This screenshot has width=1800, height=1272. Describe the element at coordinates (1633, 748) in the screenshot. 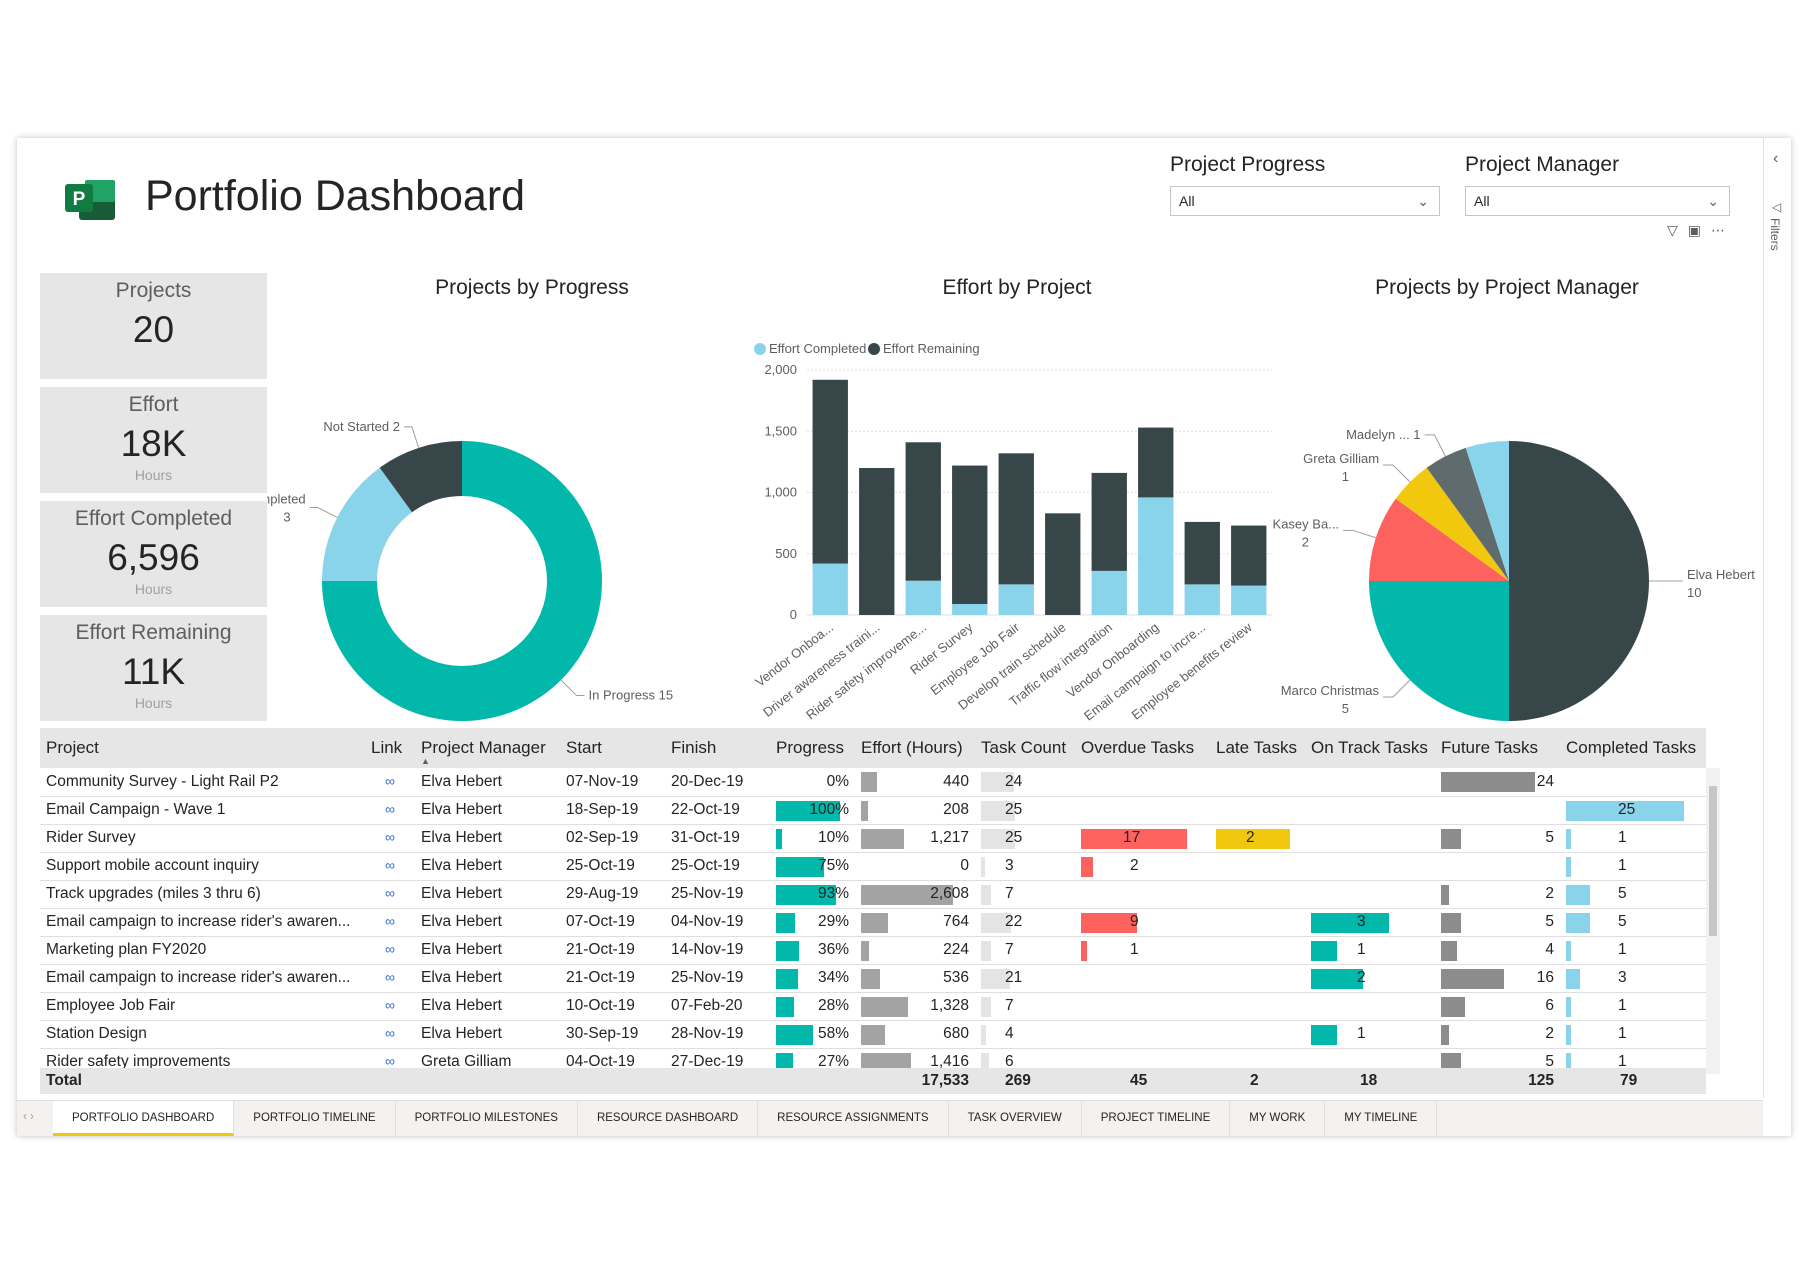

I see `col-header: Completed Tasks` at that location.